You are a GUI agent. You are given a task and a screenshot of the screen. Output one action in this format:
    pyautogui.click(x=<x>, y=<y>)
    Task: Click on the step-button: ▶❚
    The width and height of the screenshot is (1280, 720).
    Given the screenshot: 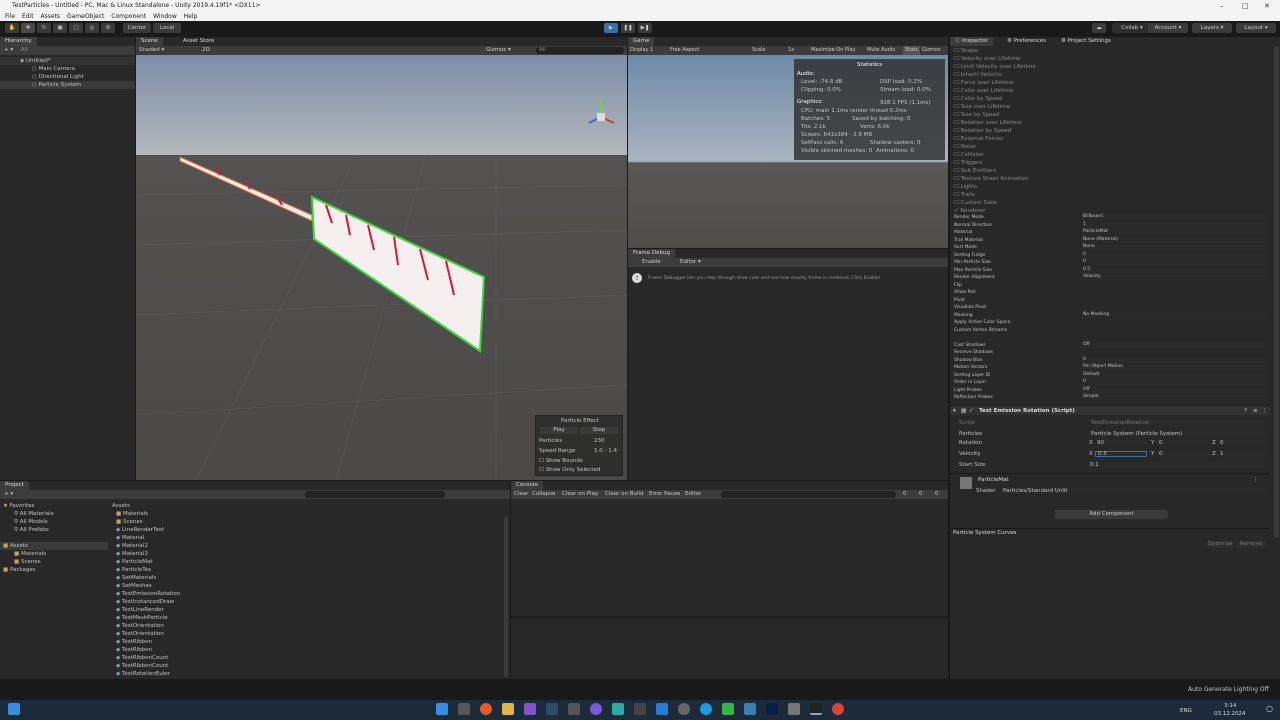 What is the action you would take?
    pyautogui.click(x=645, y=28)
    